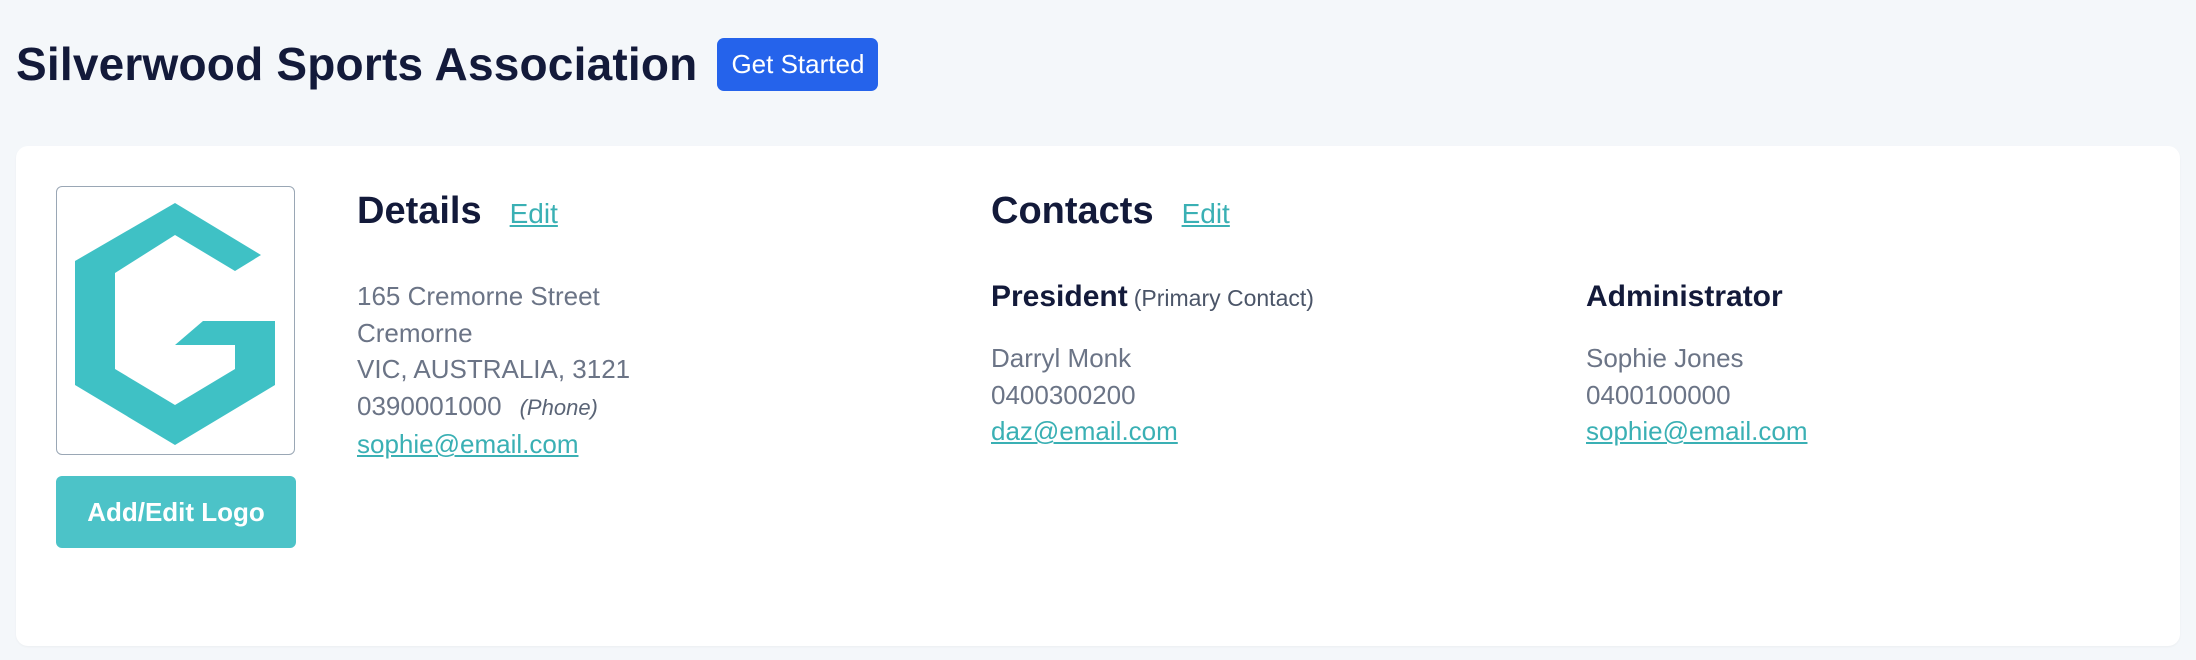 The height and width of the screenshot is (660, 2196). I want to click on contact-name: Darryl Monk, so click(1061, 358).